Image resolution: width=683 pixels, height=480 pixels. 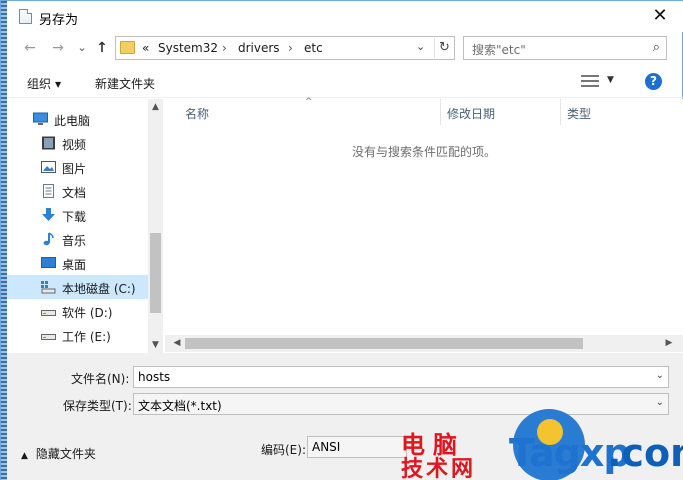 What do you see at coordinates (48, 167) in the screenshot?
I see `picture-icon` at bounding box center [48, 167].